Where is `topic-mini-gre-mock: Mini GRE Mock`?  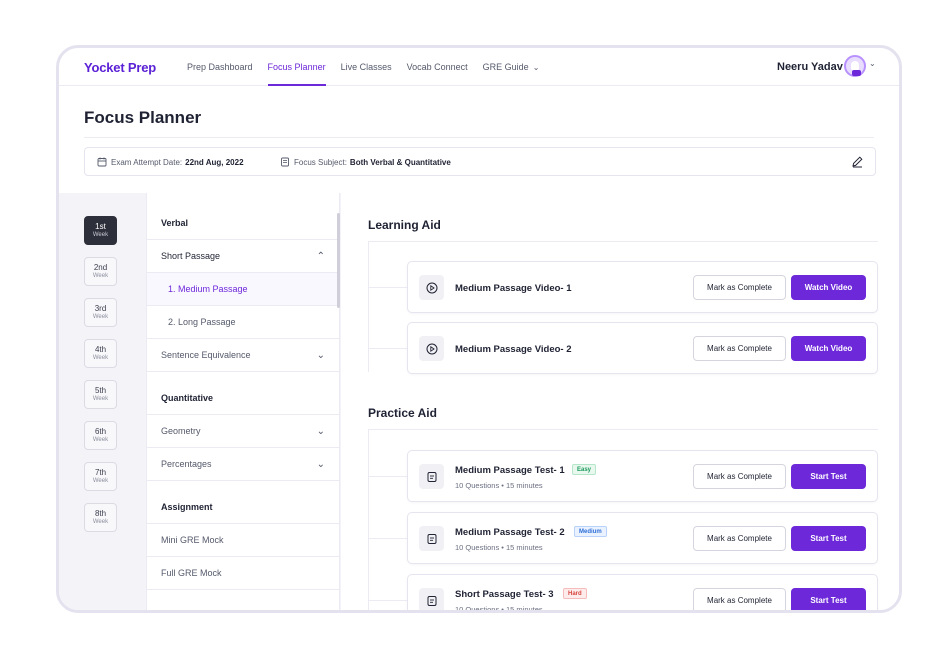 topic-mini-gre-mock: Mini GRE Mock is located at coordinates (243, 540).